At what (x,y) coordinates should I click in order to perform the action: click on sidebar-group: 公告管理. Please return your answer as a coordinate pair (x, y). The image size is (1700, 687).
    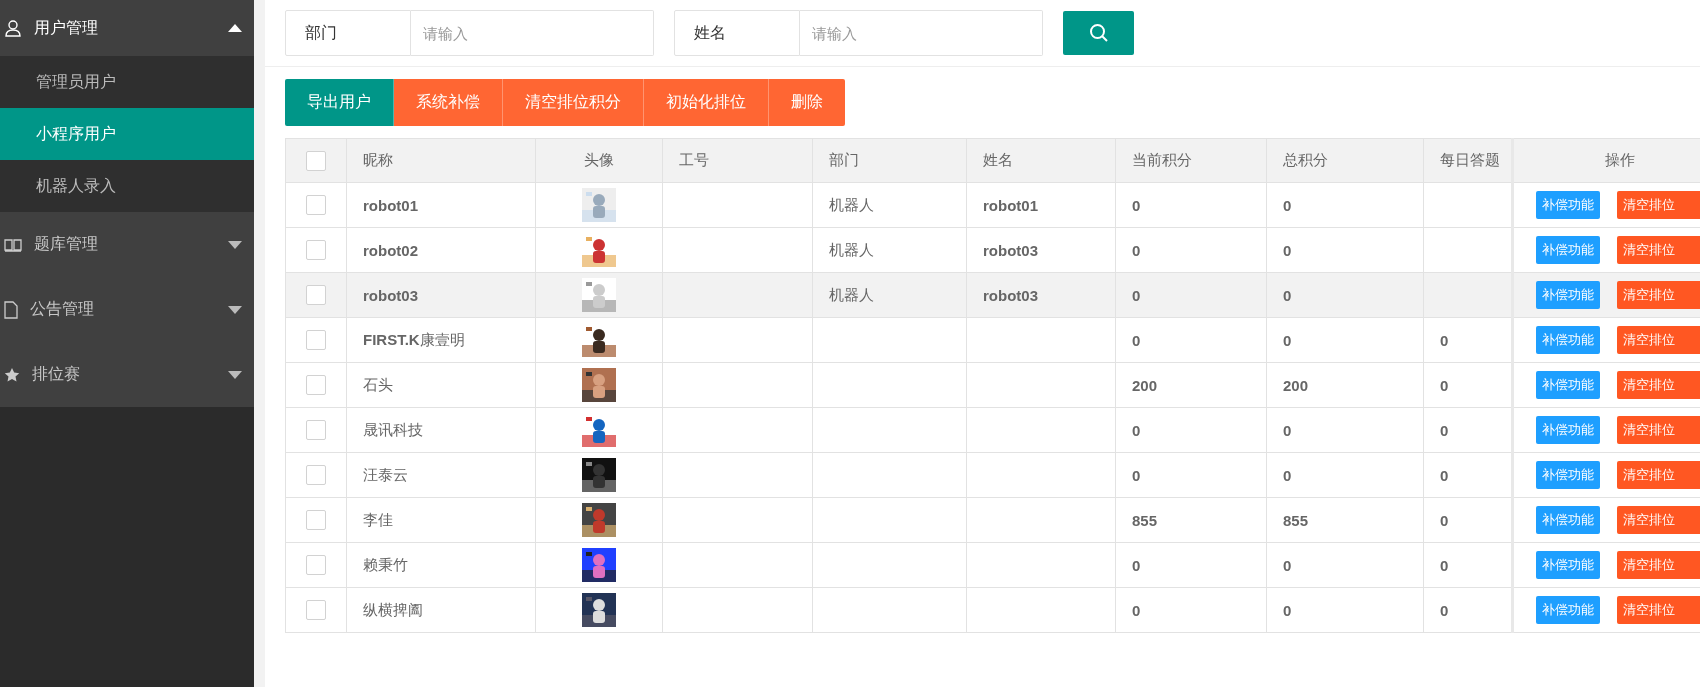
    Looking at the image, I should click on (127, 309).